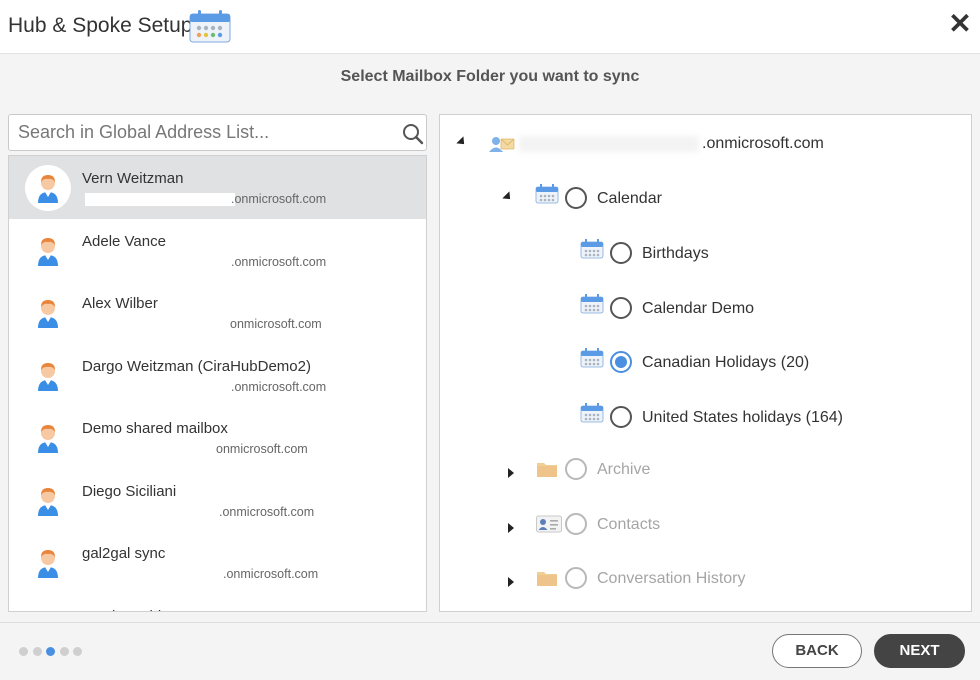 This screenshot has width=980, height=680. What do you see at coordinates (120, 303) in the screenshot?
I see `contact-name: Alex Wilber` at bounding box center [120, 303].